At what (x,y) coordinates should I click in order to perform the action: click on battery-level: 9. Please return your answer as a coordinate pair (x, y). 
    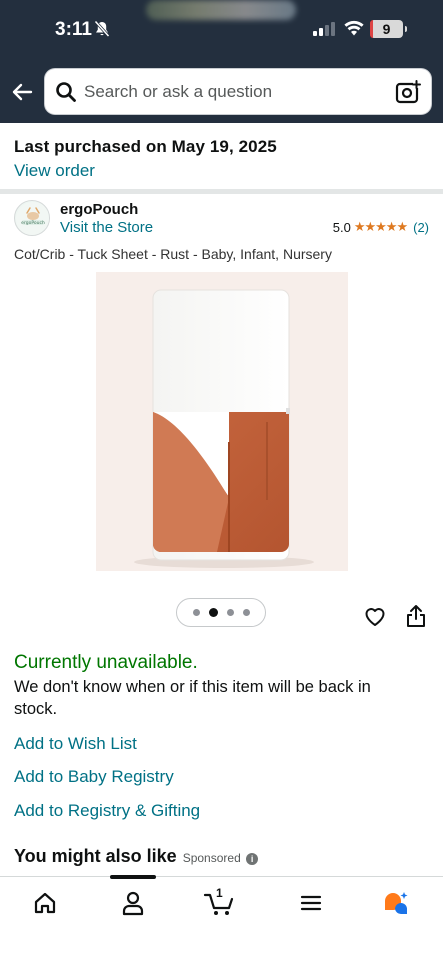
    Looking at the image, I should click on (386, 29).